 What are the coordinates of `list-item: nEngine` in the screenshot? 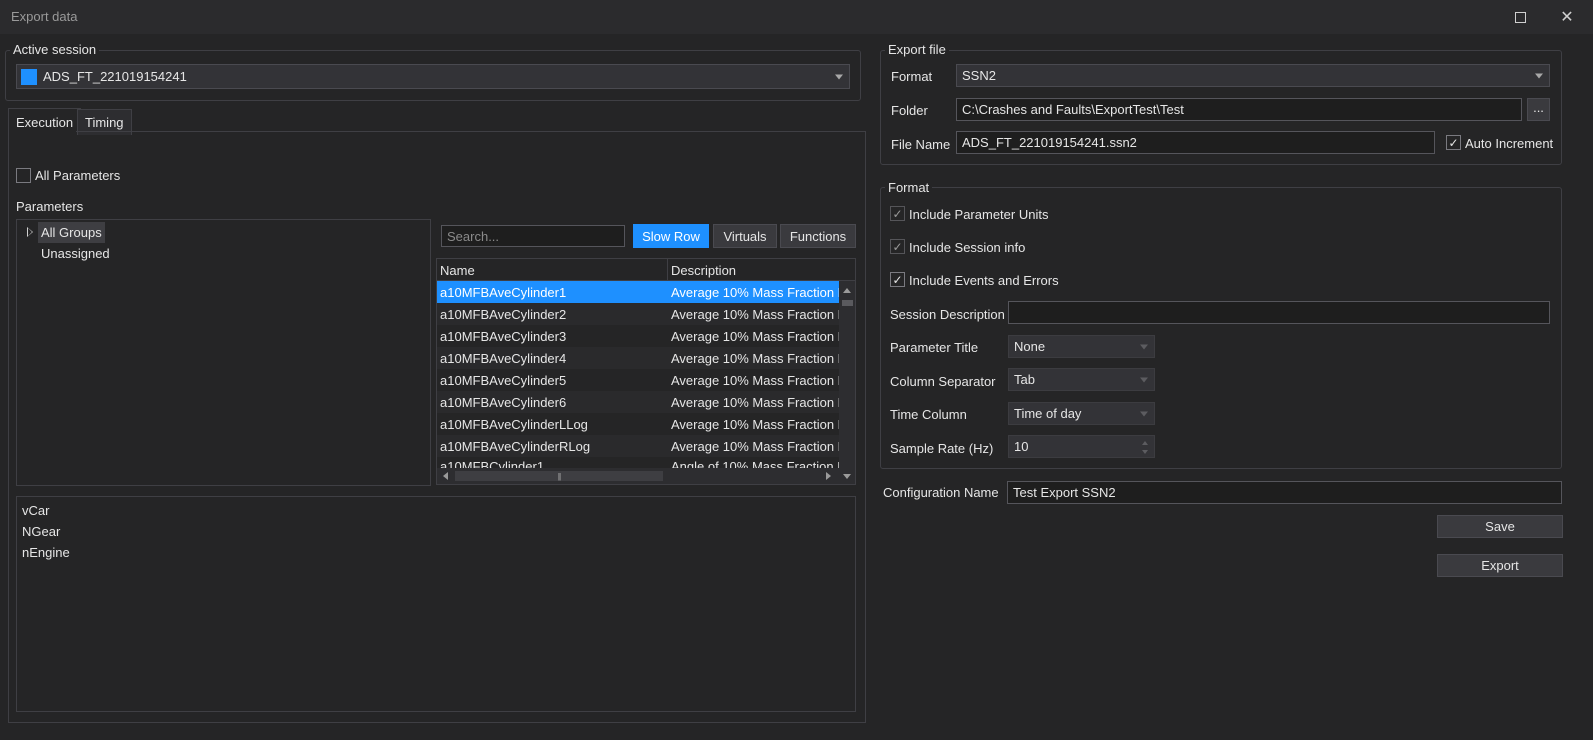 It's located at (438, 552).